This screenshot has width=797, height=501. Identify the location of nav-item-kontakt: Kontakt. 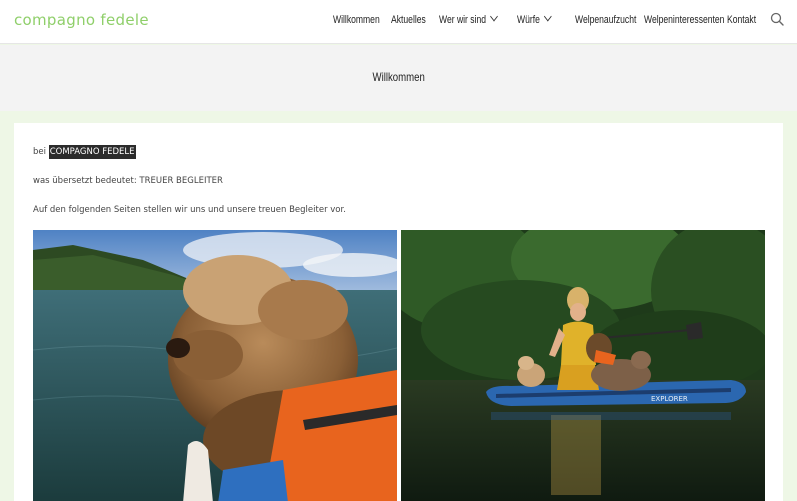
(741, 20).